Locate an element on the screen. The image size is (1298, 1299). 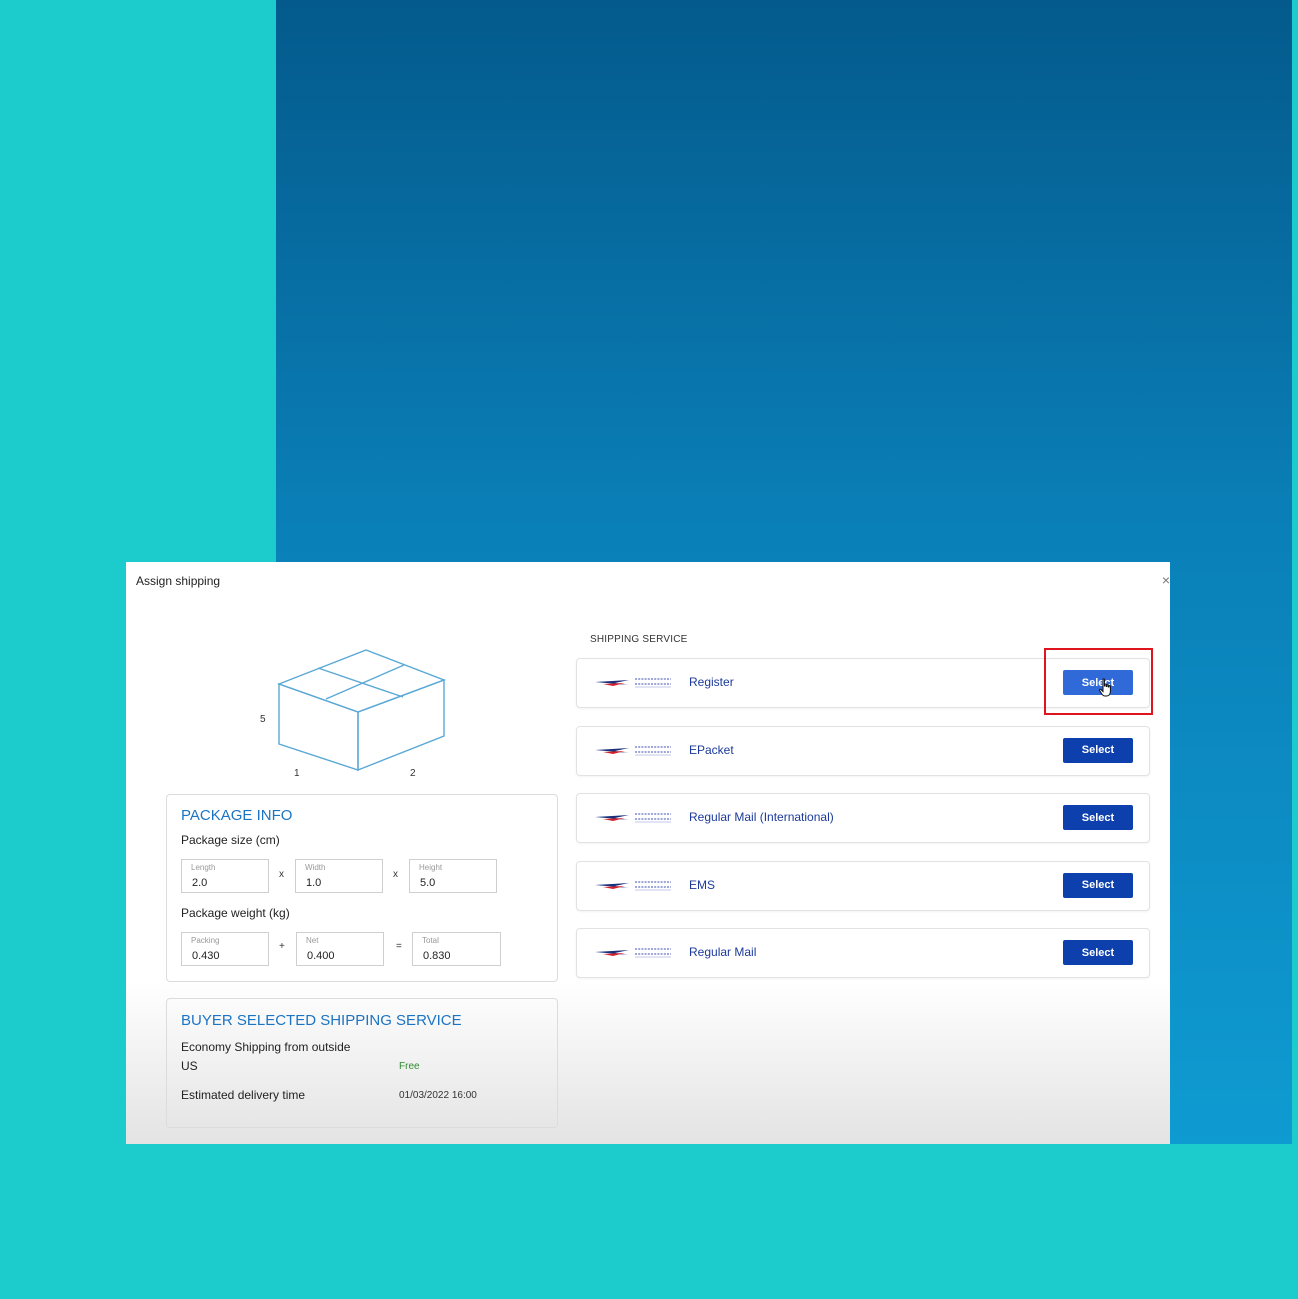
height-value: 5.0 is located at coordinates (428, 883).